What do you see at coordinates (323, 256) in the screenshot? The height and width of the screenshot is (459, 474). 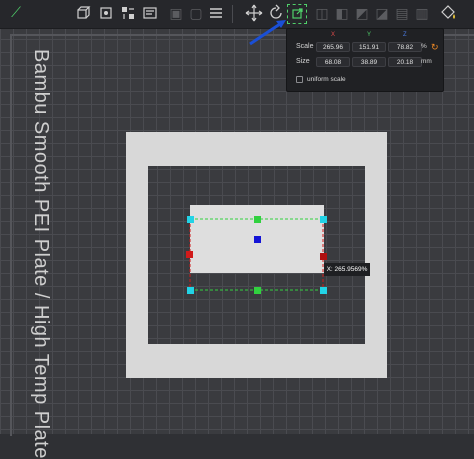 I see `x-handle-right` at bounding box center [323, 256].